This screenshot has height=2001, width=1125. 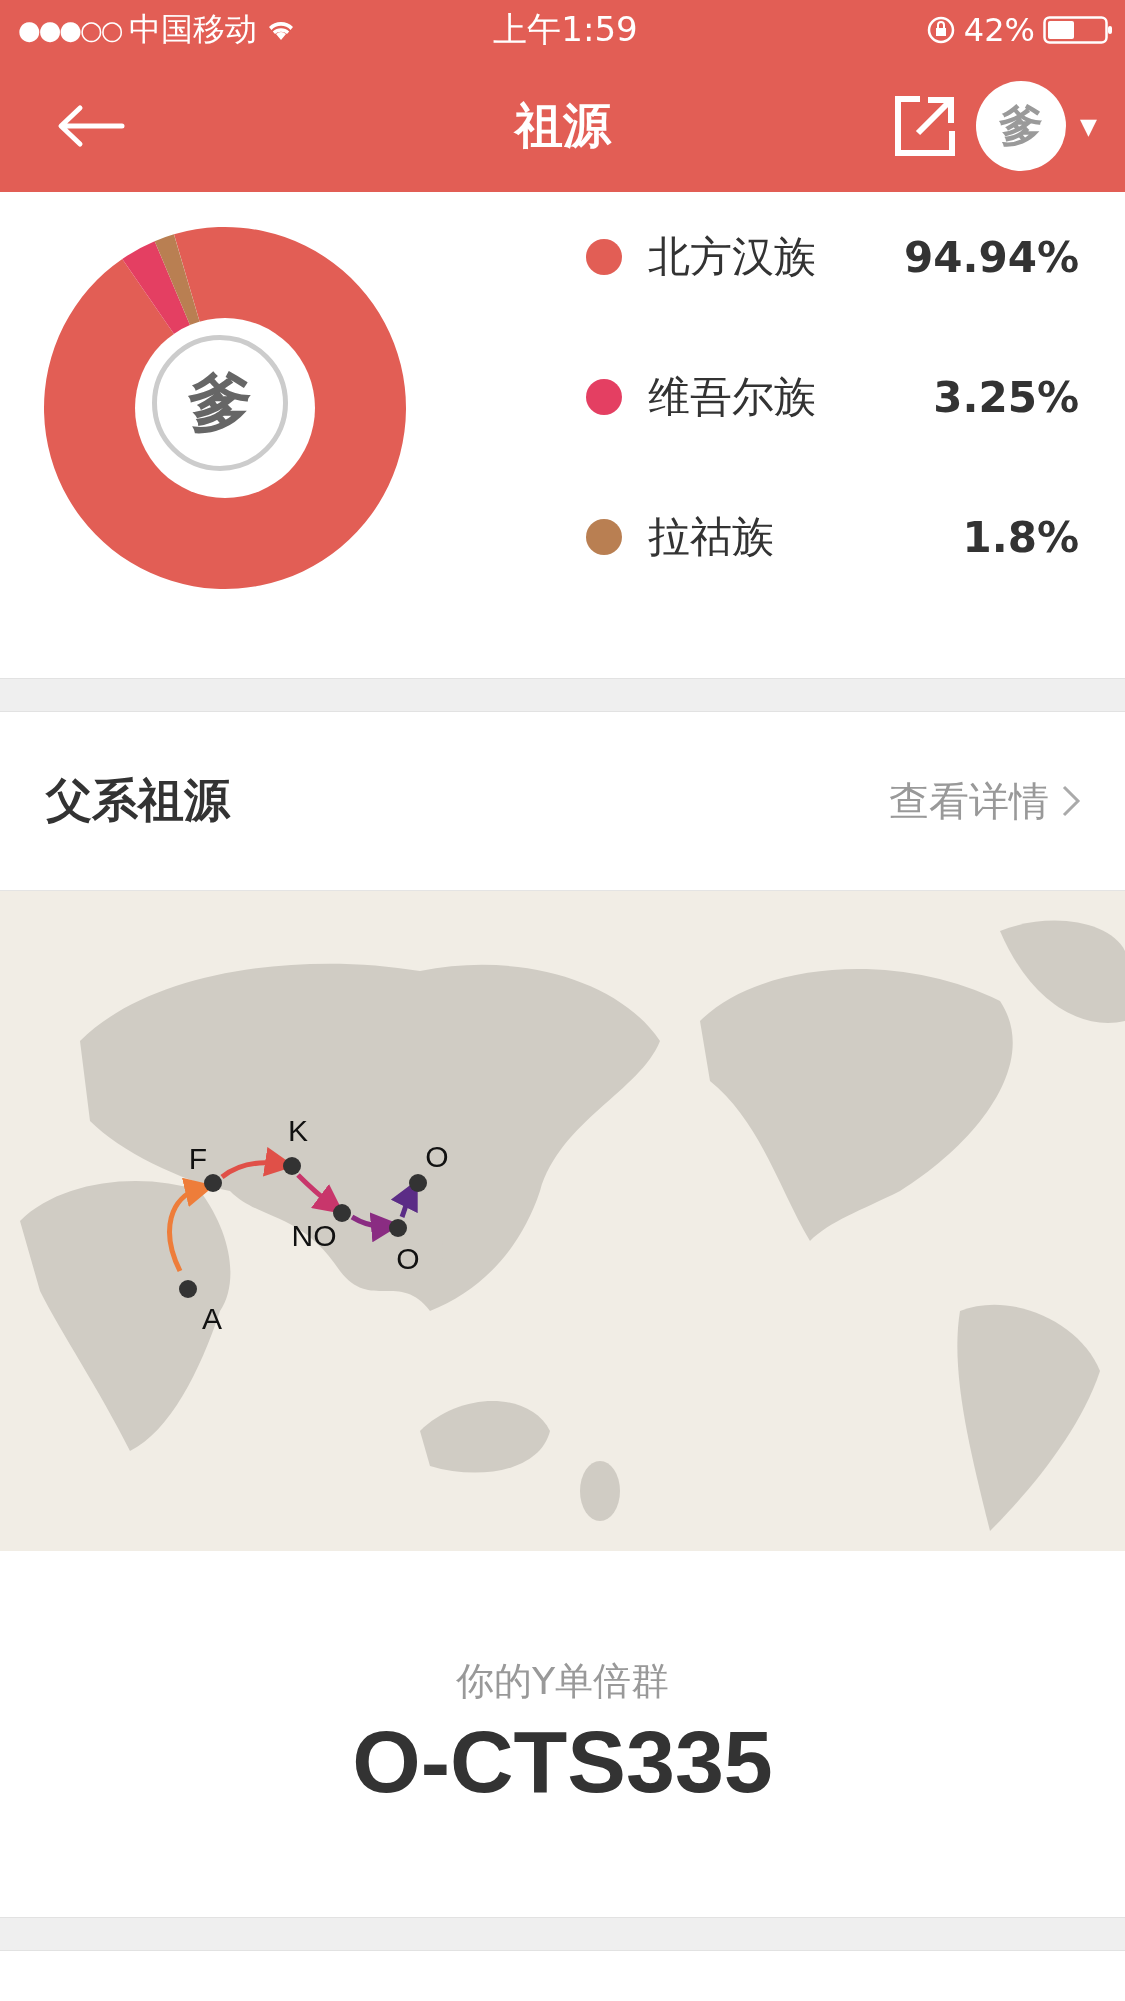 What do you see at coordinates (193, 29) in the screenshot?
I see `carrier-name: 中国移动` at bounding box center [193, 29].